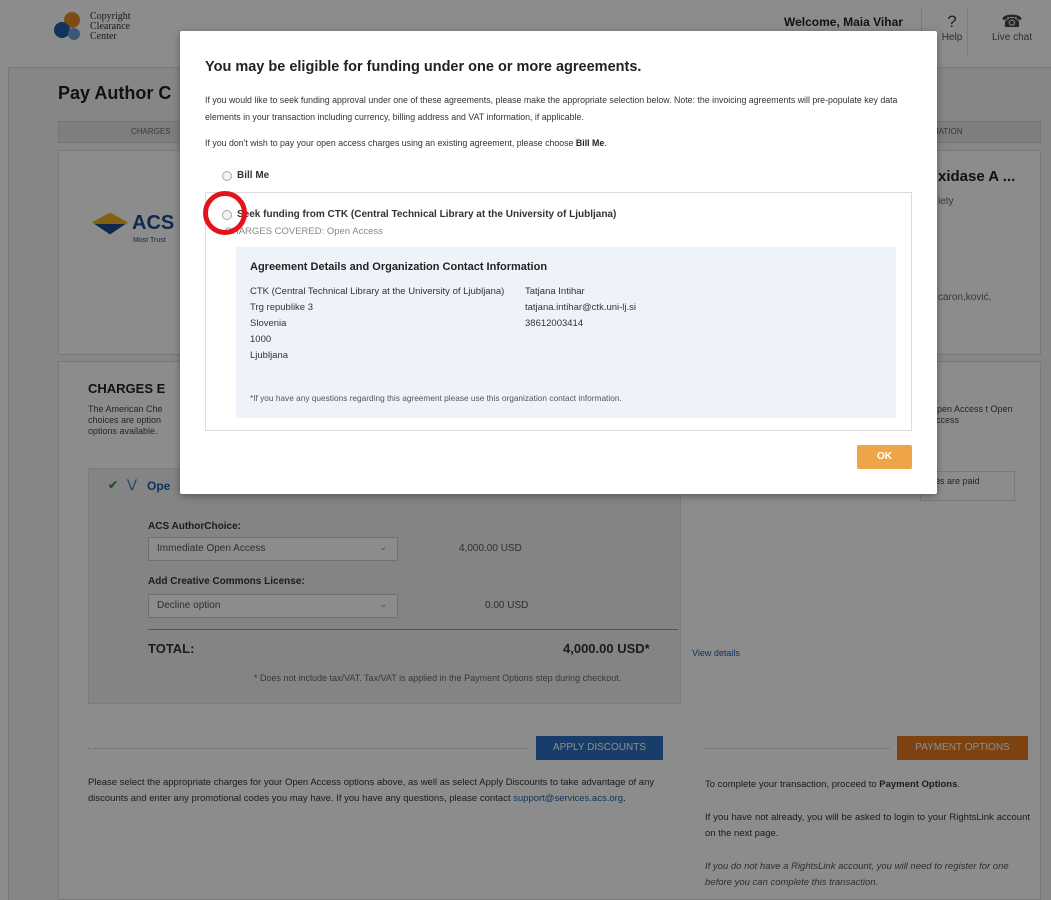 This screenshot has width=1051, height=900. What do you see at coordinates (554, 323) in the screenshot?
I see `contact-phone: 38612003414` at bounding box center [554, 323].